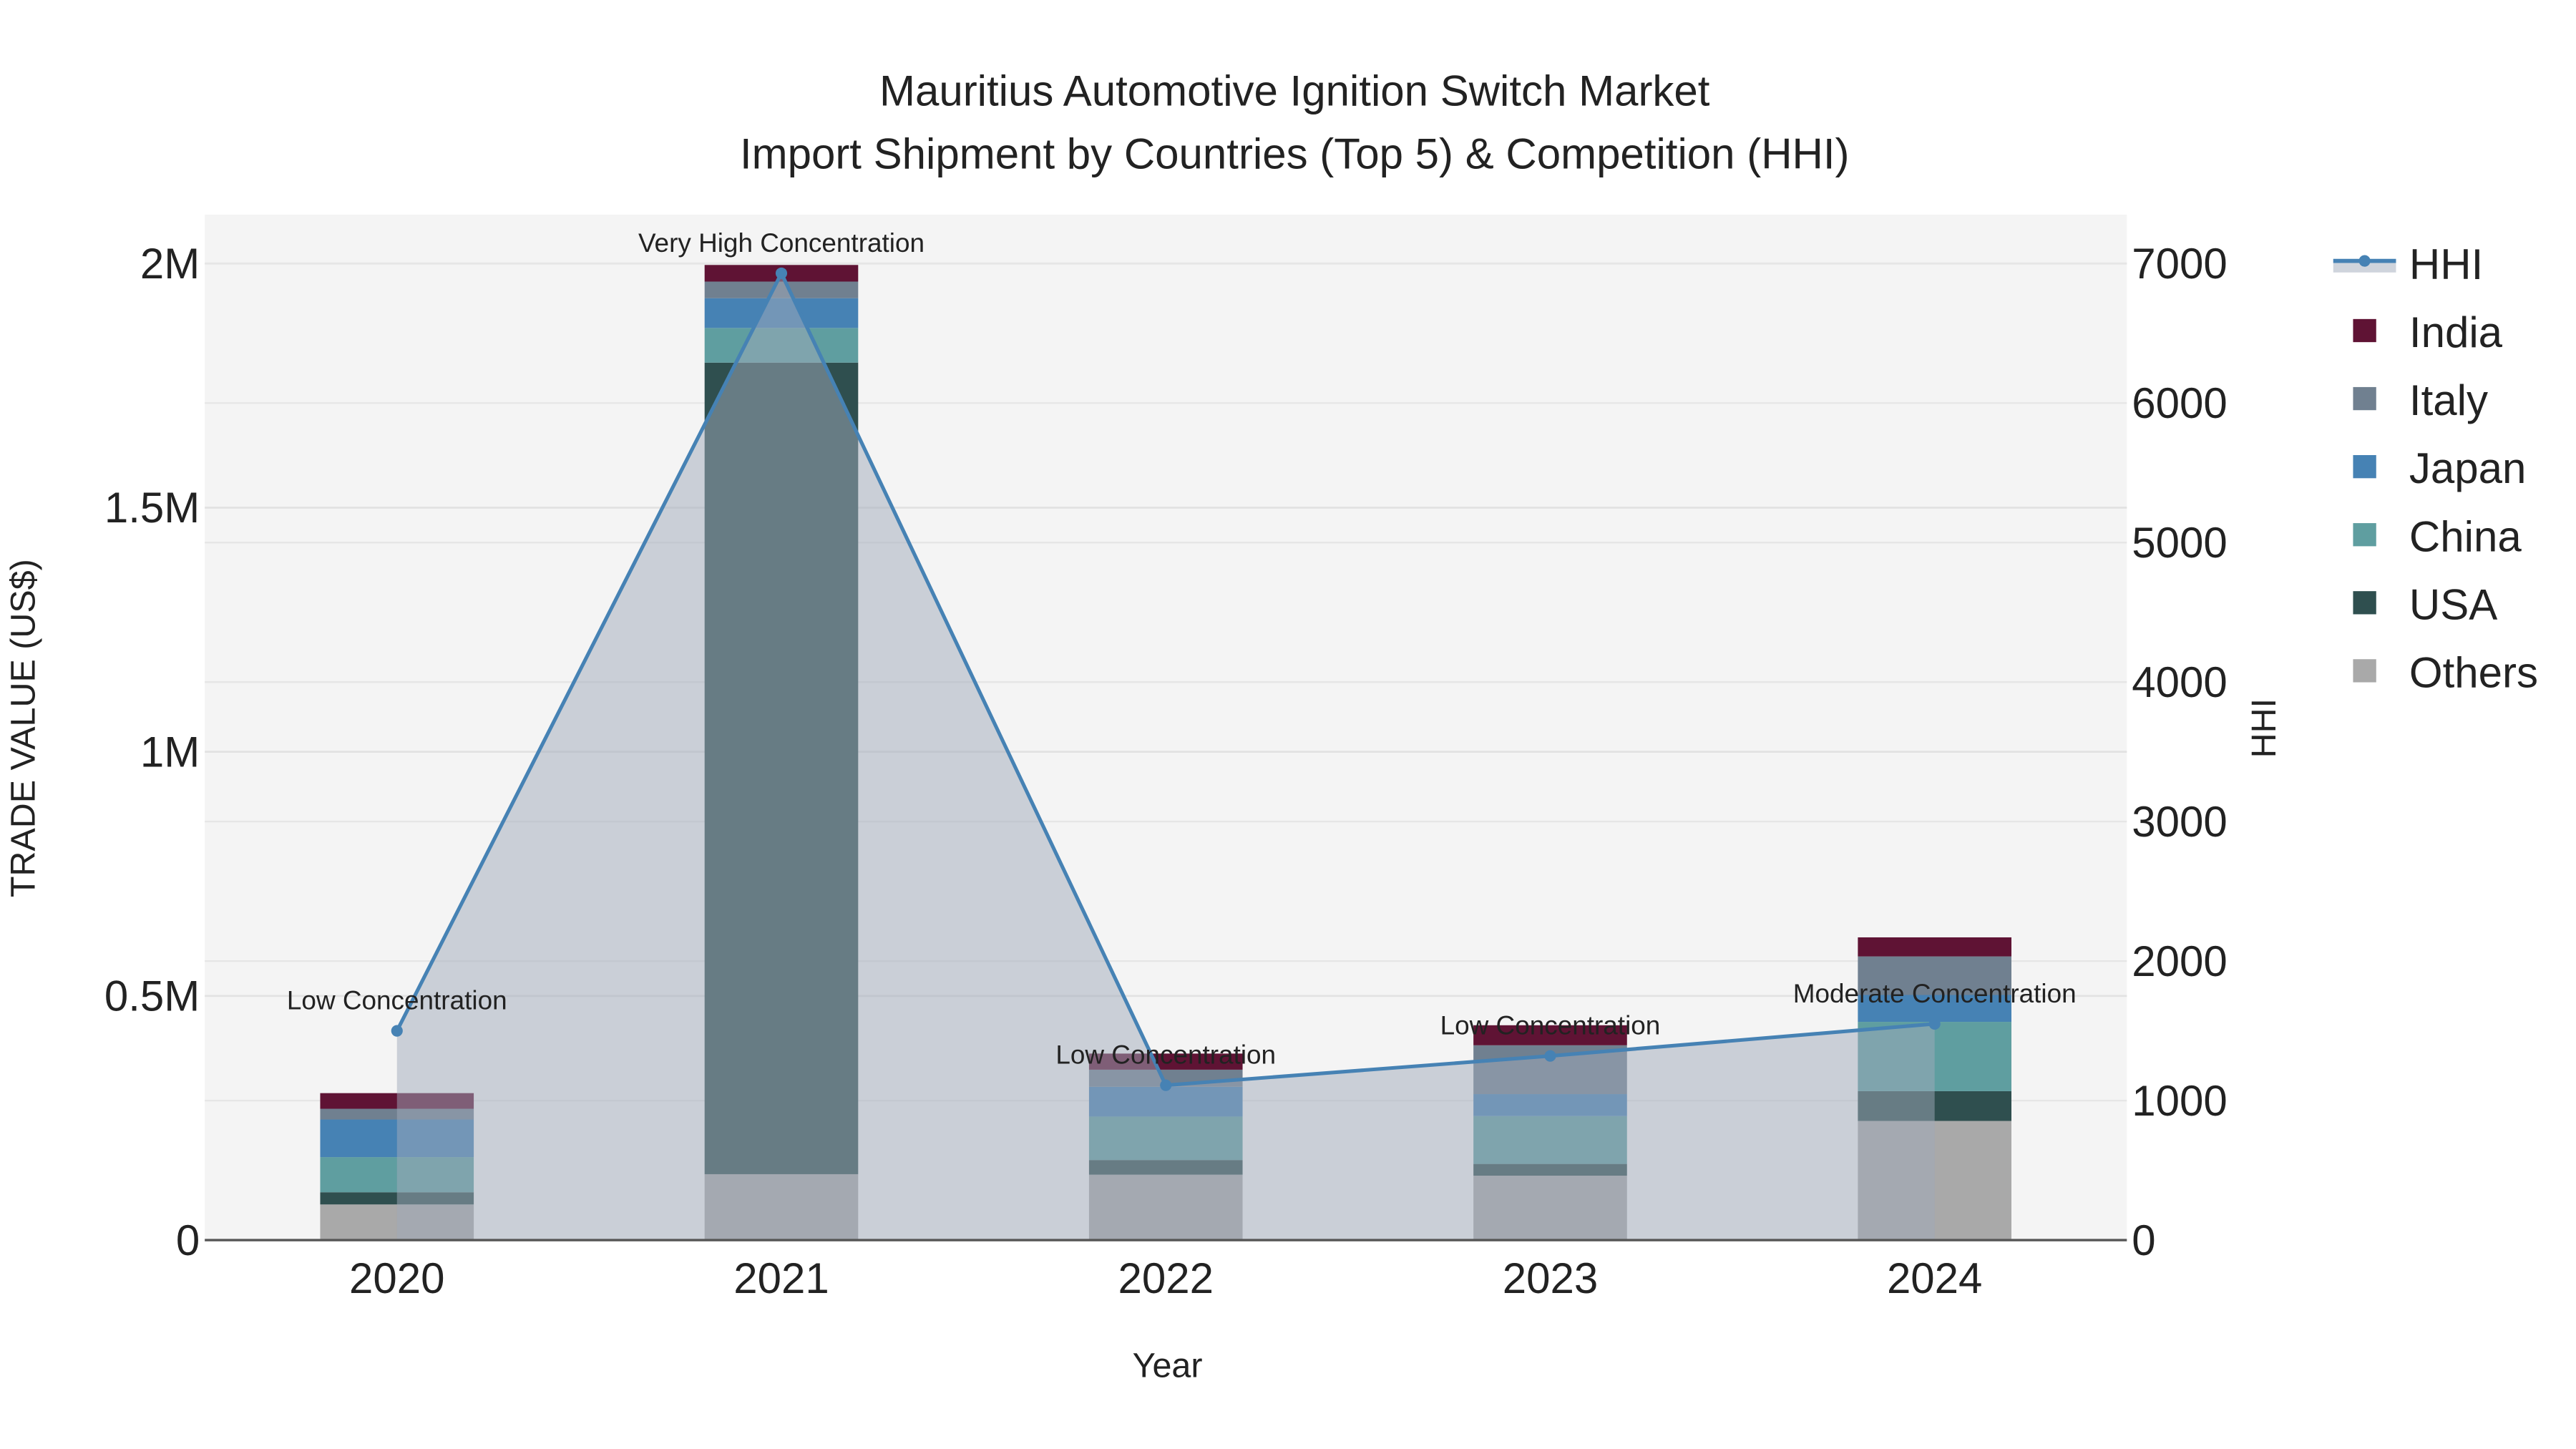 Image resolution: width=2576 pixels, height=1449 pixels. Describe the element at coordinates (1934, 1024) in the screenshot. I see `hhi-point-2024` at that location.